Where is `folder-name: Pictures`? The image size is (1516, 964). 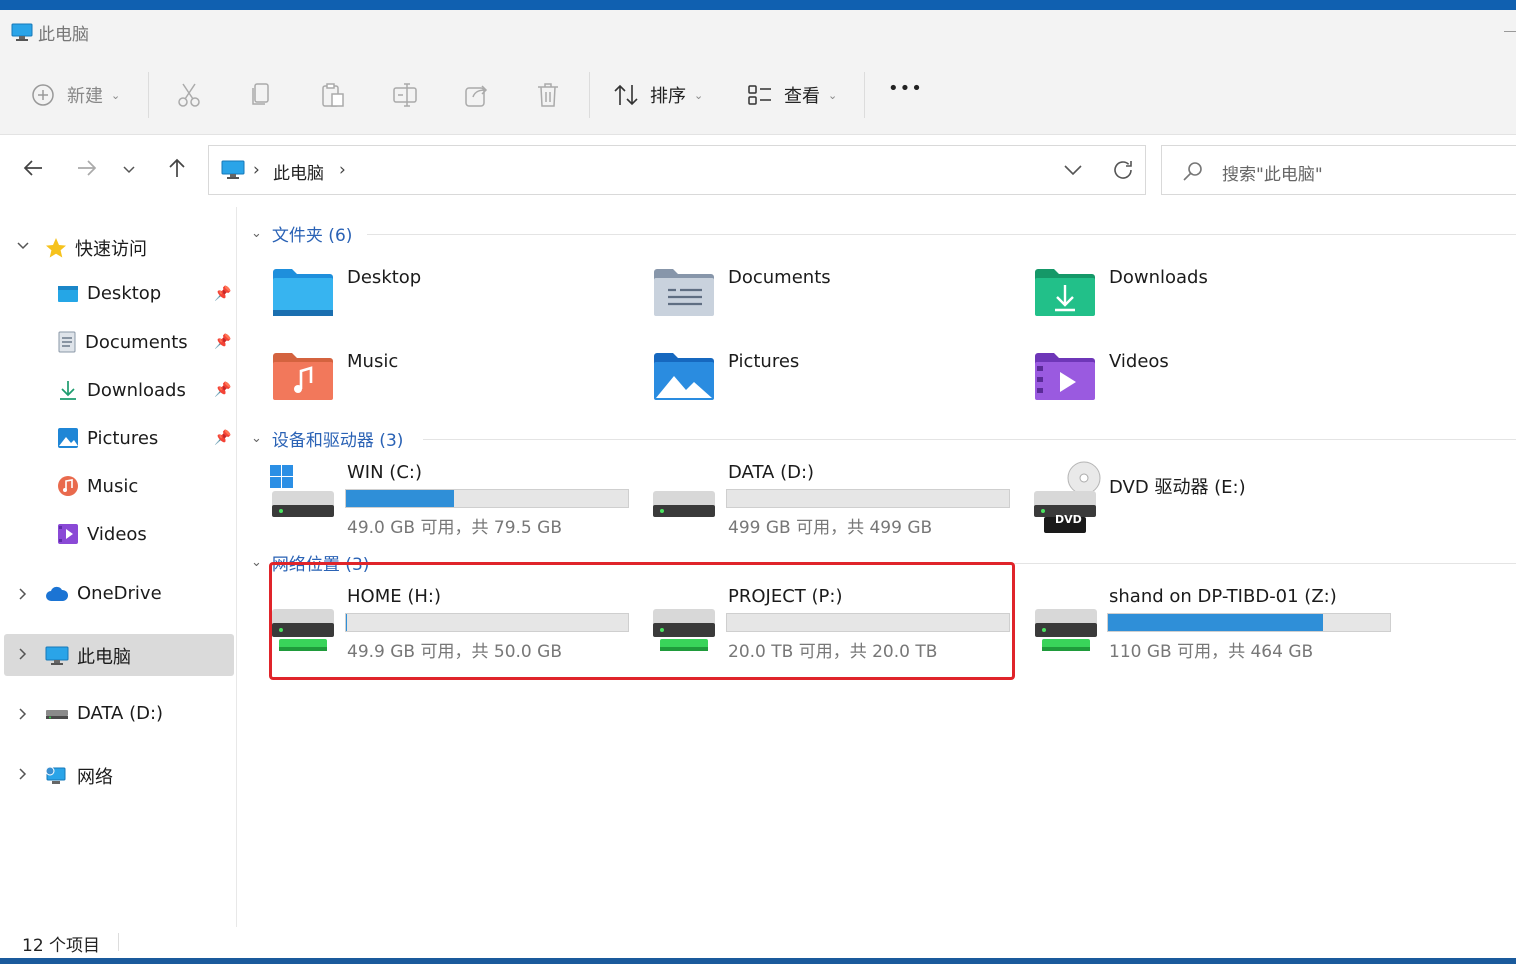 folder-name: Pictures is located at coordinates (764, 361).